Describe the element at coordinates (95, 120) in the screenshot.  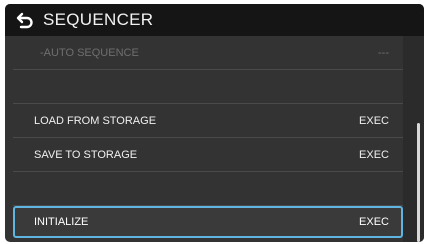
I see `menu-row-label: LOAD FROM STORAGE` at that location.